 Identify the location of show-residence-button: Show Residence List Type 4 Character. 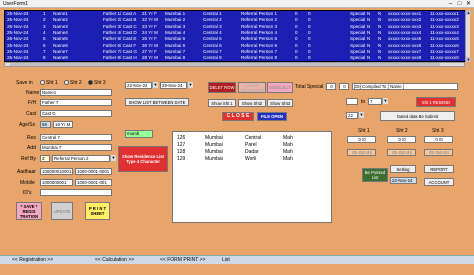
(143, 159).